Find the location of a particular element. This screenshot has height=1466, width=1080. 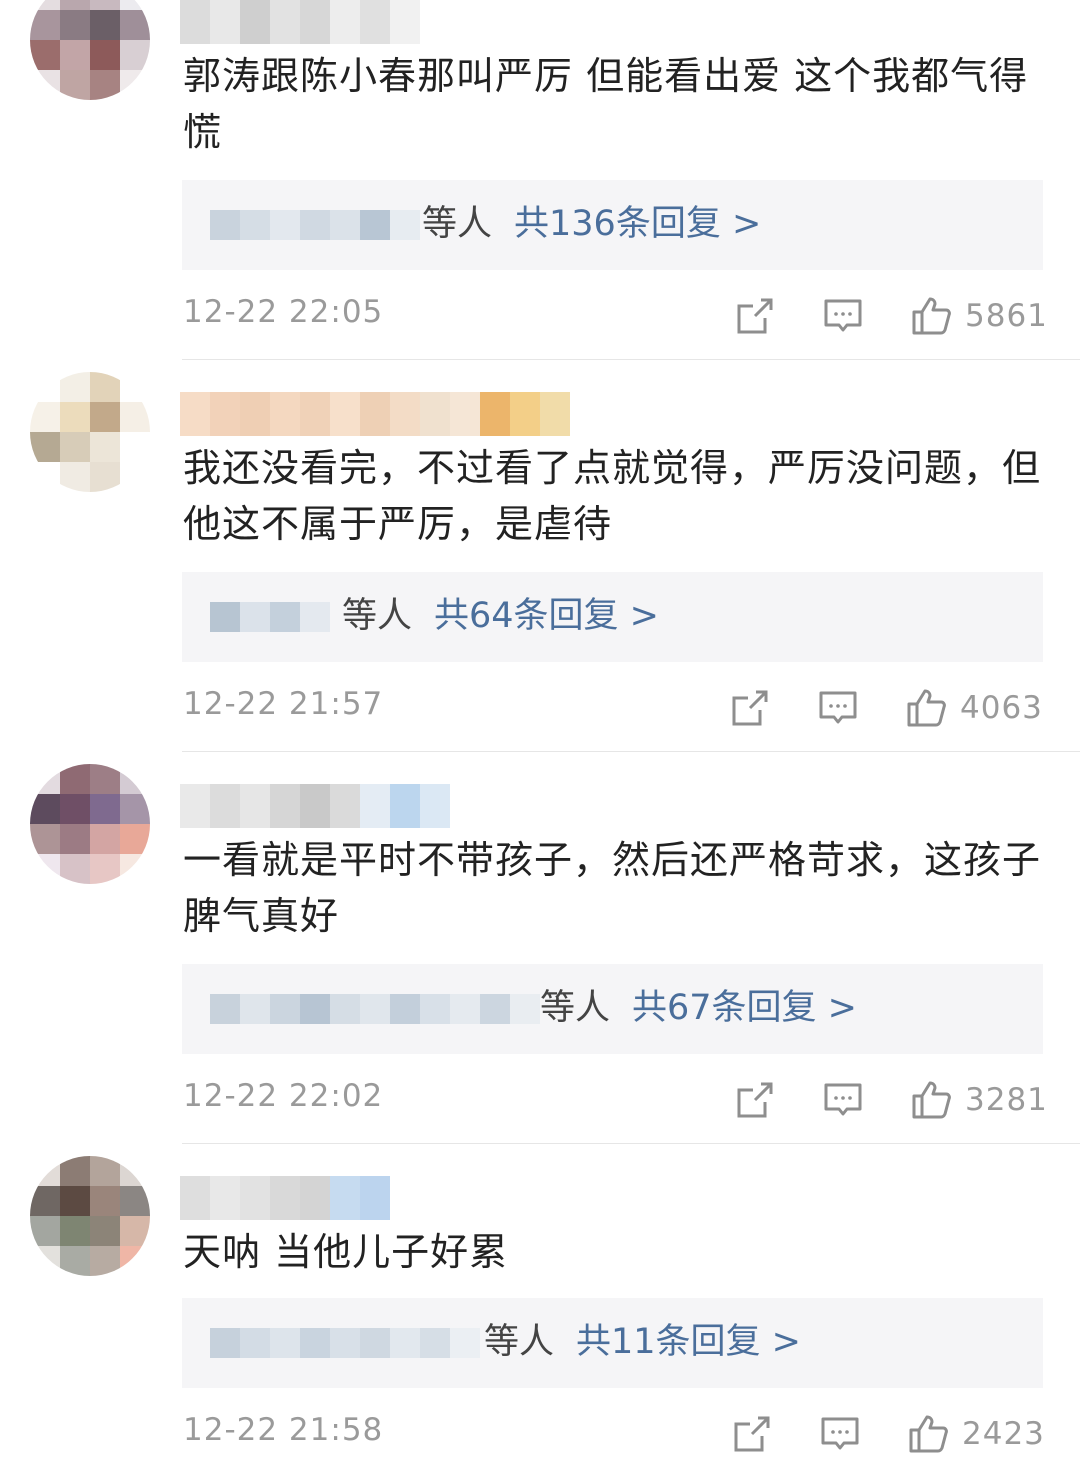

reply-summary-box: 等人 共67条回复 > is located at coordinates (612, 1009).